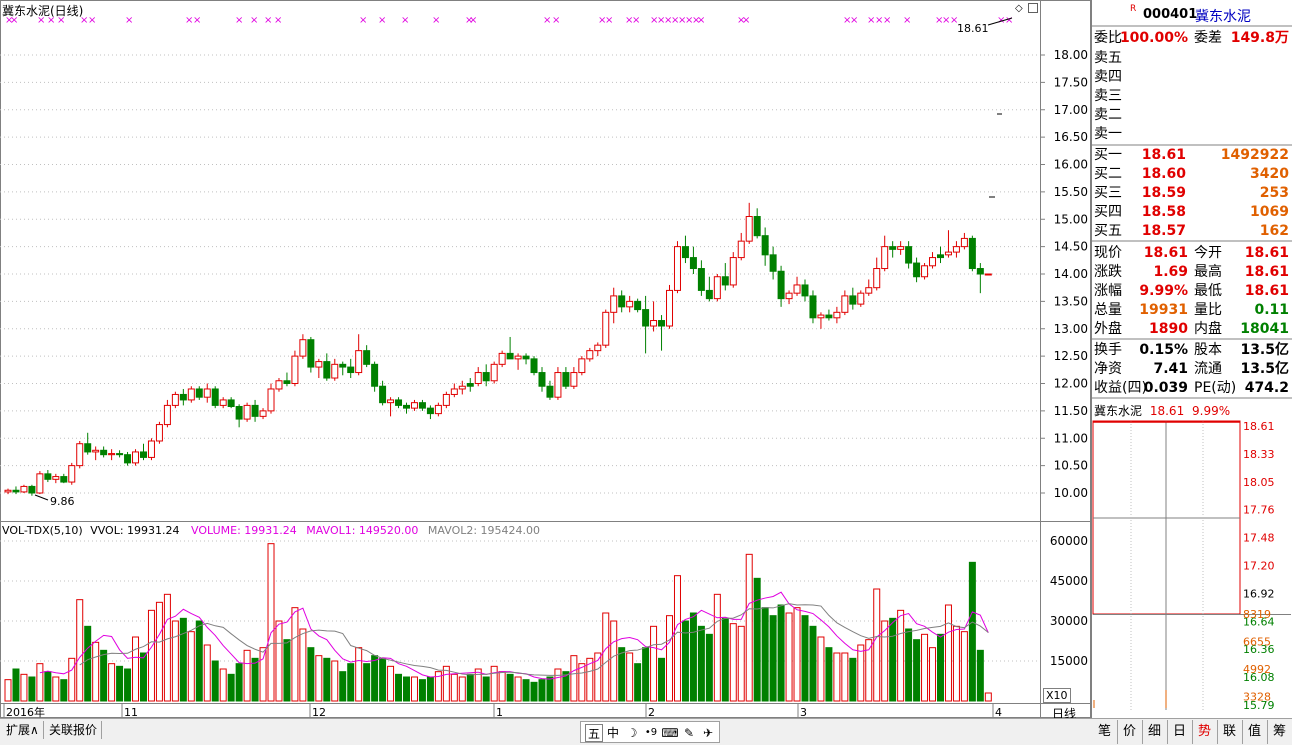 The height and width of the screenshot is (745, 1292). I want to click on mini-pct: 9.99%, so click(1211, 411).